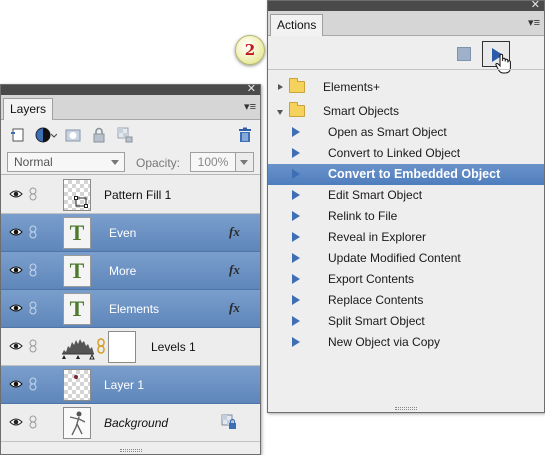 The image size is (545, 455). I want to click on layer-name: Pattern Fill 1, so click(138, 195).